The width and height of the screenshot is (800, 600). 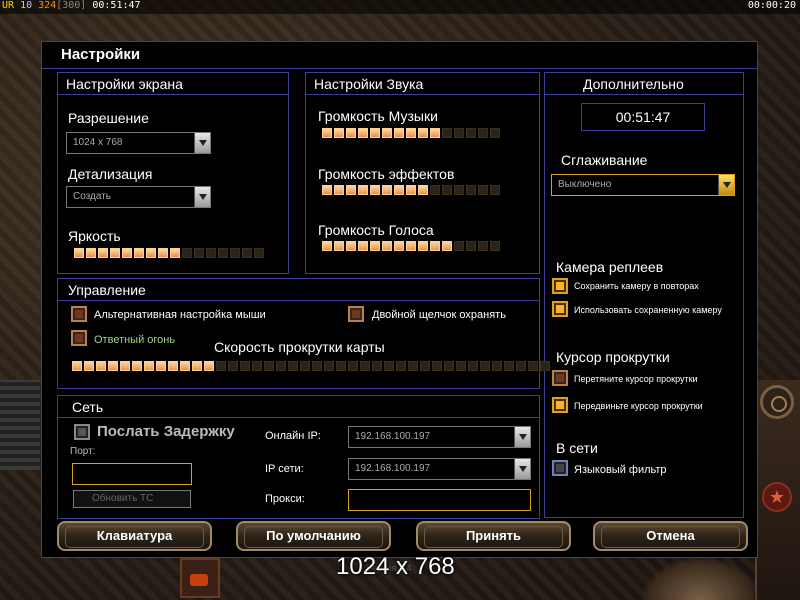 I want to click on send-delay-checkbox, so click(x=82, y=432).